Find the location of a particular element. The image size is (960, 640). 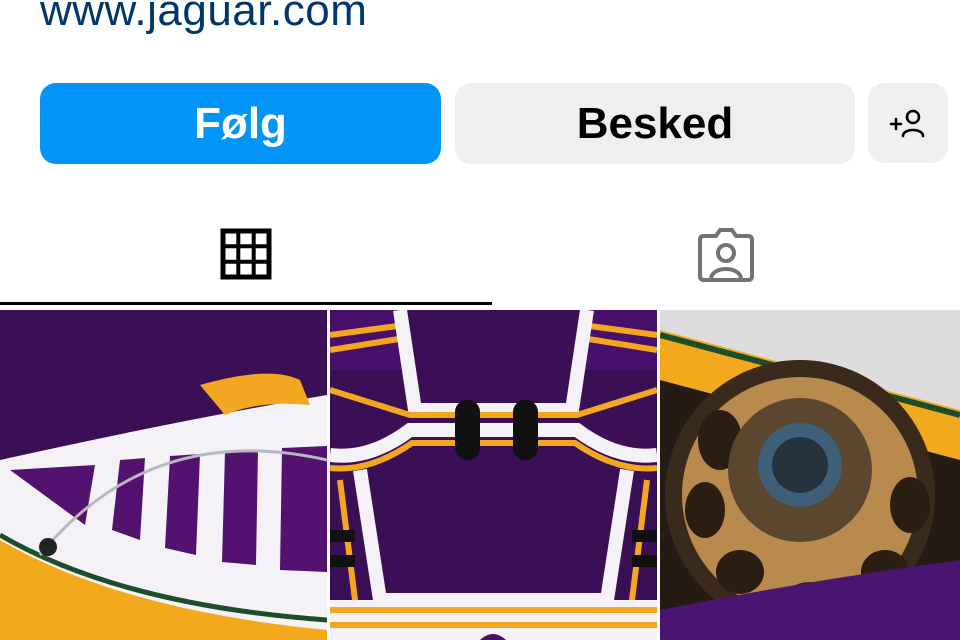

tab-posts-grid is located at coordinates (246, 254).